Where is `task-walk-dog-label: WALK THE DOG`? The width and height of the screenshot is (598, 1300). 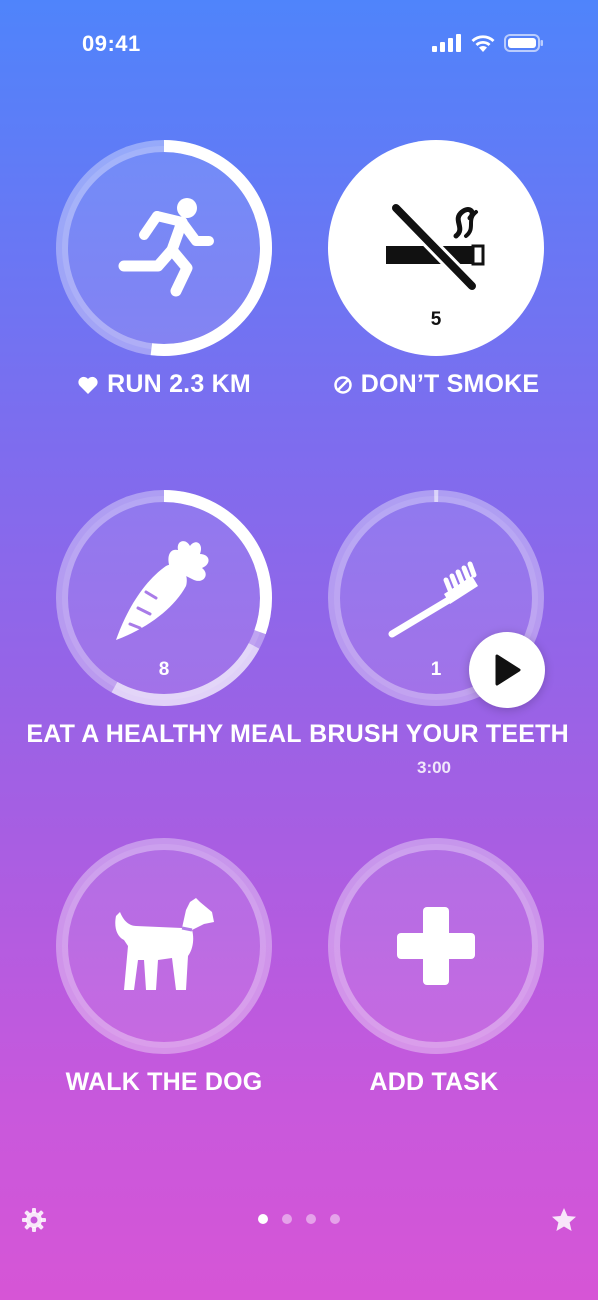 task-walk-dog-label: WALK THE DOG is located at coordinates (164, 1082).